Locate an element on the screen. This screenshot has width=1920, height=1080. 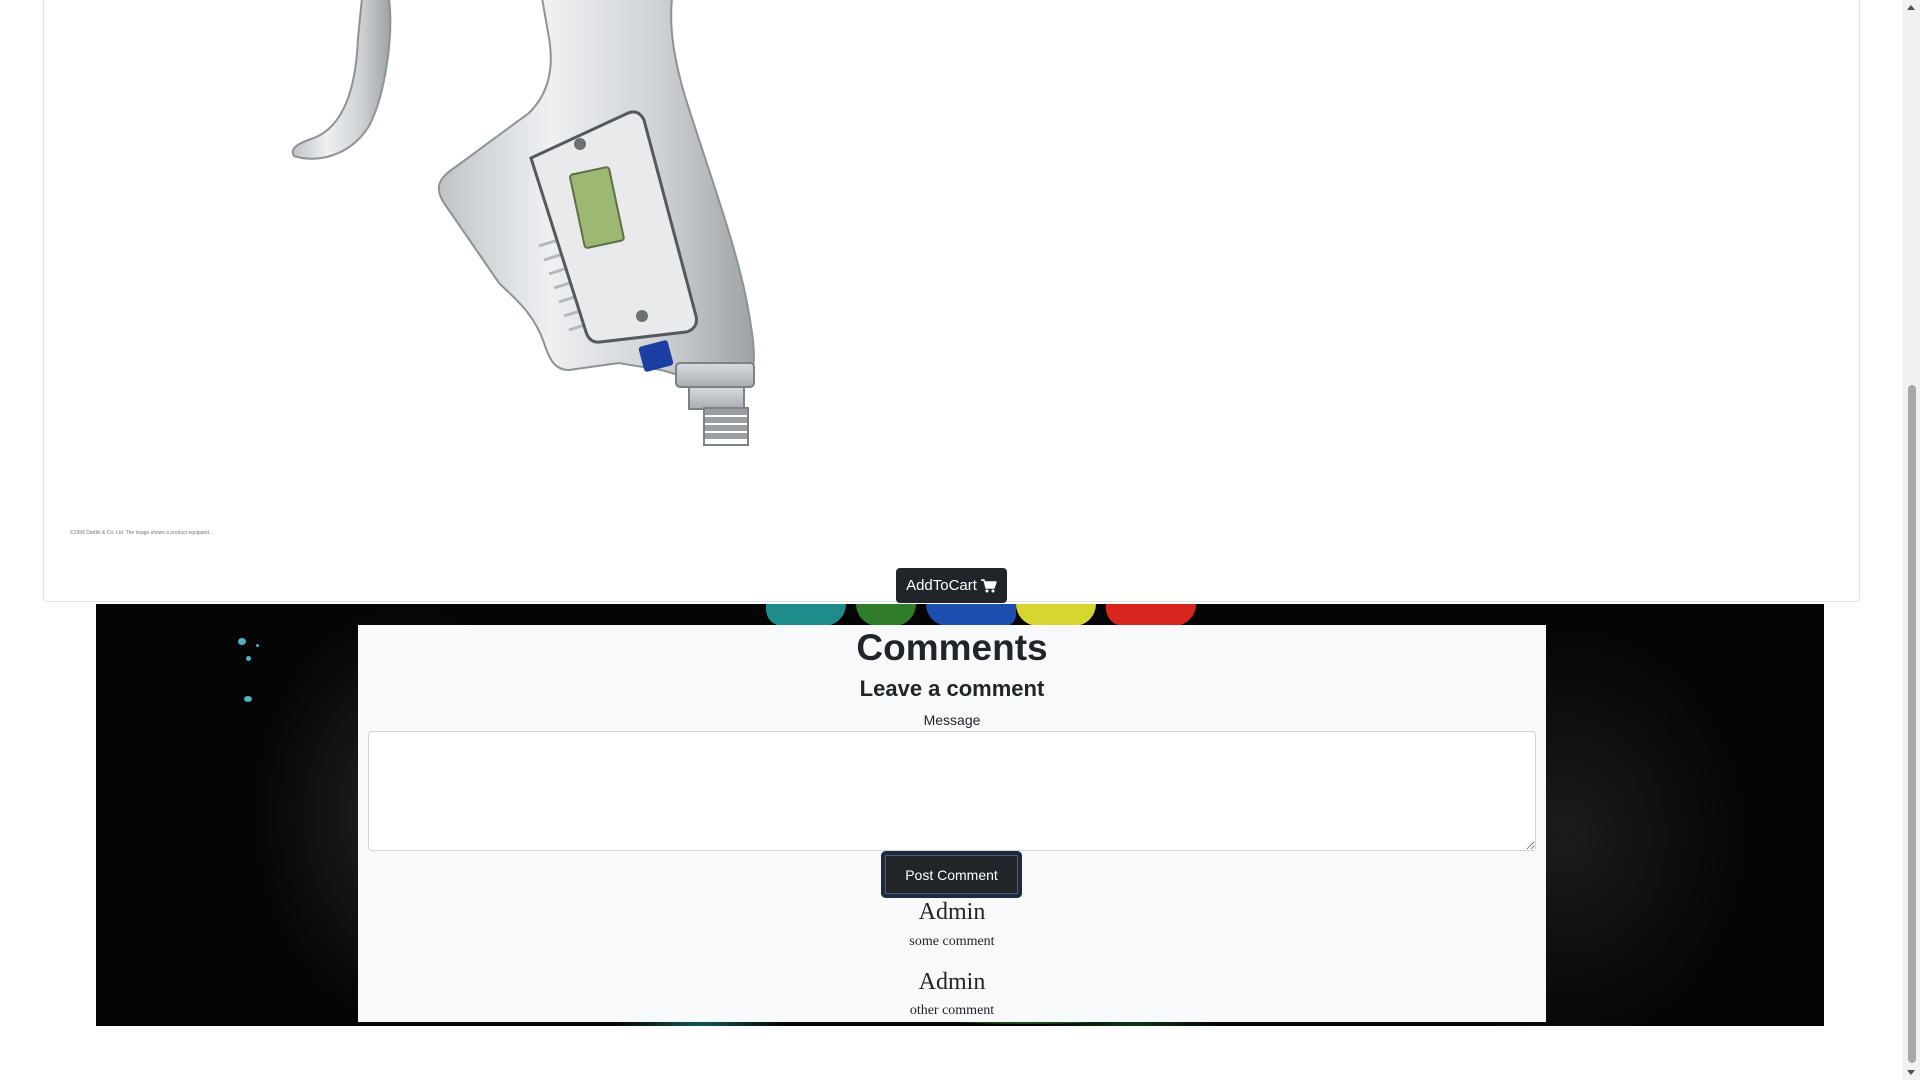
scrollbar-thumb is located at coordinates (1912, 724).